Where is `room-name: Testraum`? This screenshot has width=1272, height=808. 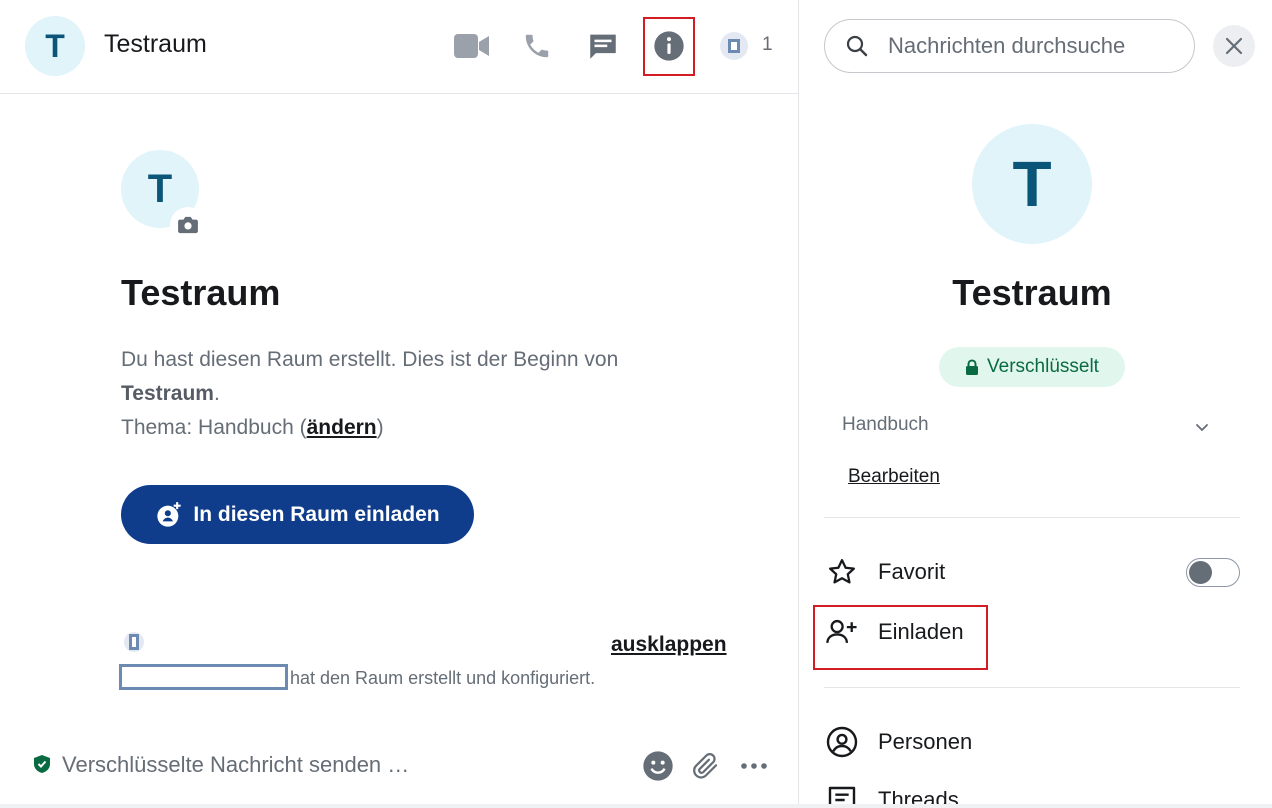 room-name: Testraum is located at coordinates (155, 44).